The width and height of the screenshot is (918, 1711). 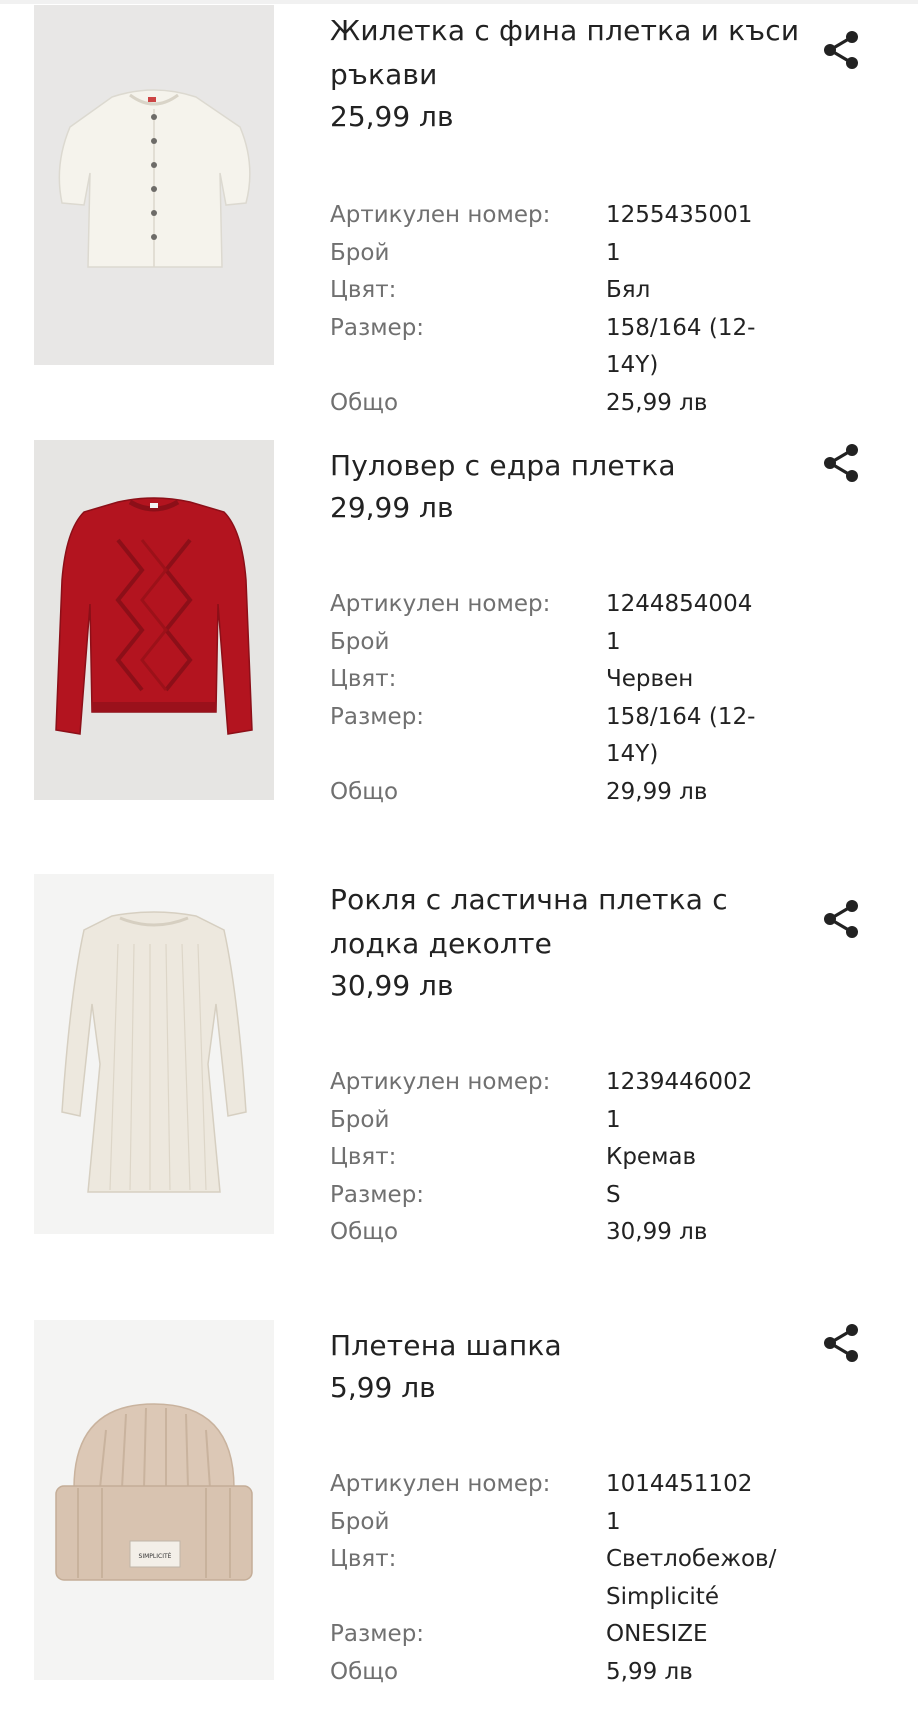 What do you see at coordinates (657, 1634) in the screenshot?
I see `size-value: ONESIZE` at bounding box center [657, 1634].